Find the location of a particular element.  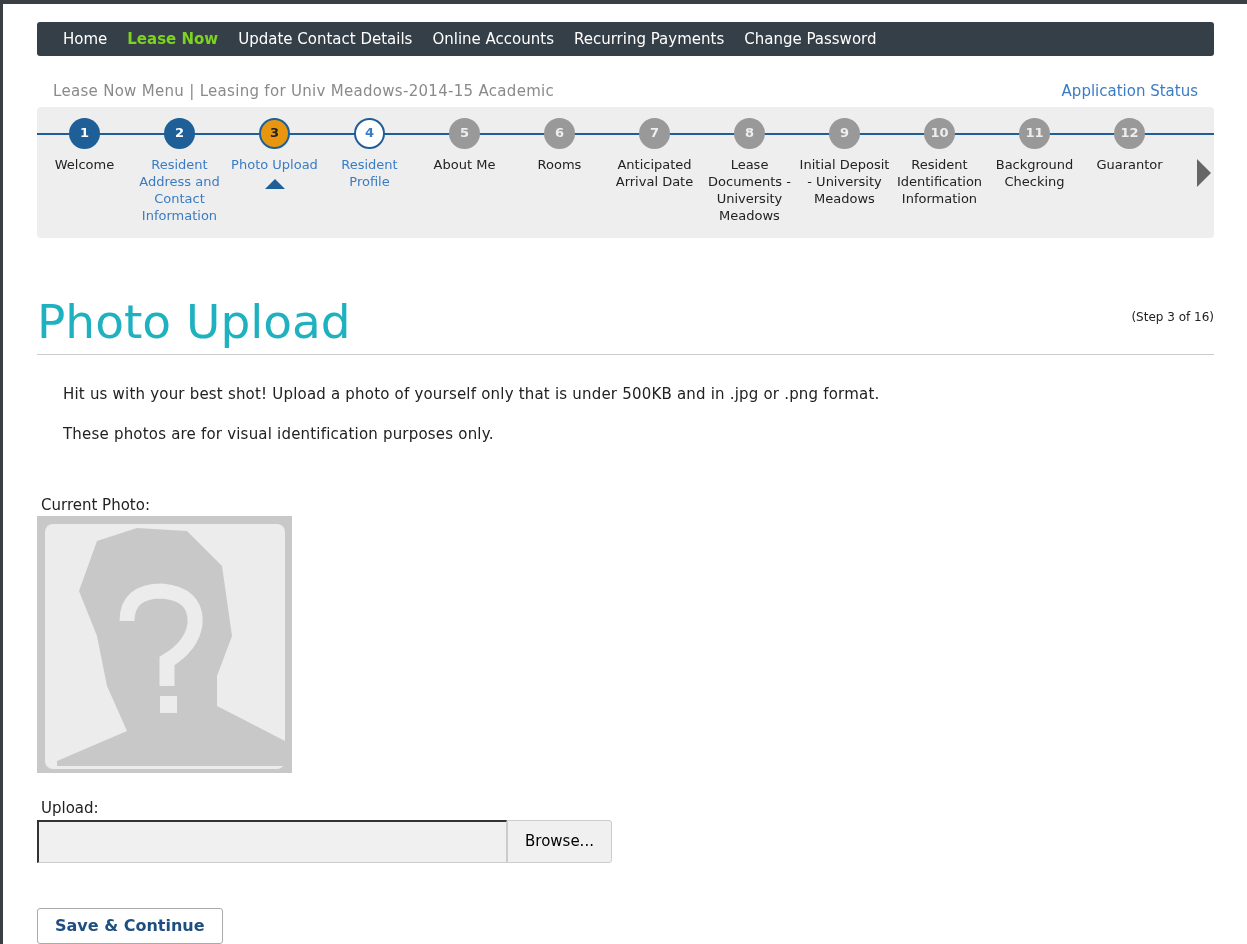

step-number: 4 is located at coordinates (369, 133).